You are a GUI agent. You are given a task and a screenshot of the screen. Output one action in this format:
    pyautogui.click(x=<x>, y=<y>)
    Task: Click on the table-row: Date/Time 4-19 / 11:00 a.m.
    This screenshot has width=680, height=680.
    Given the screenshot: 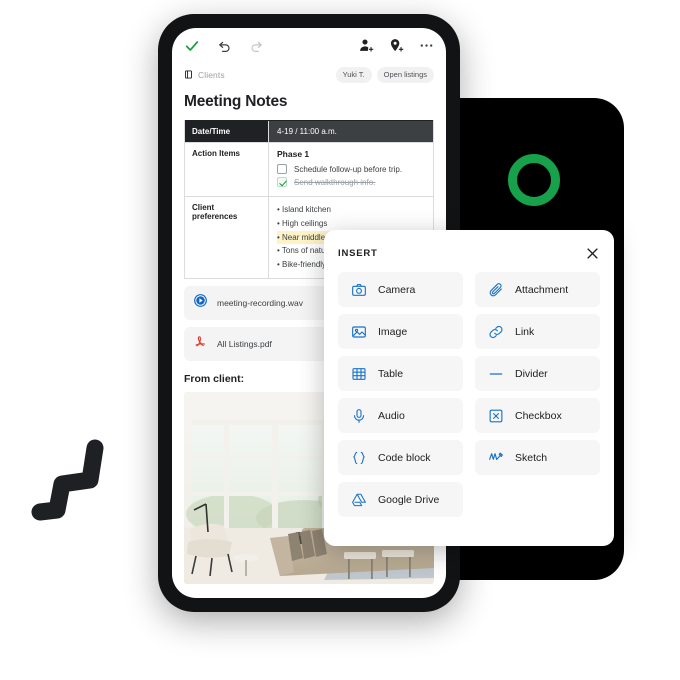 What is the action you would take?
    pyautogui.click(x=309, y=131)
    